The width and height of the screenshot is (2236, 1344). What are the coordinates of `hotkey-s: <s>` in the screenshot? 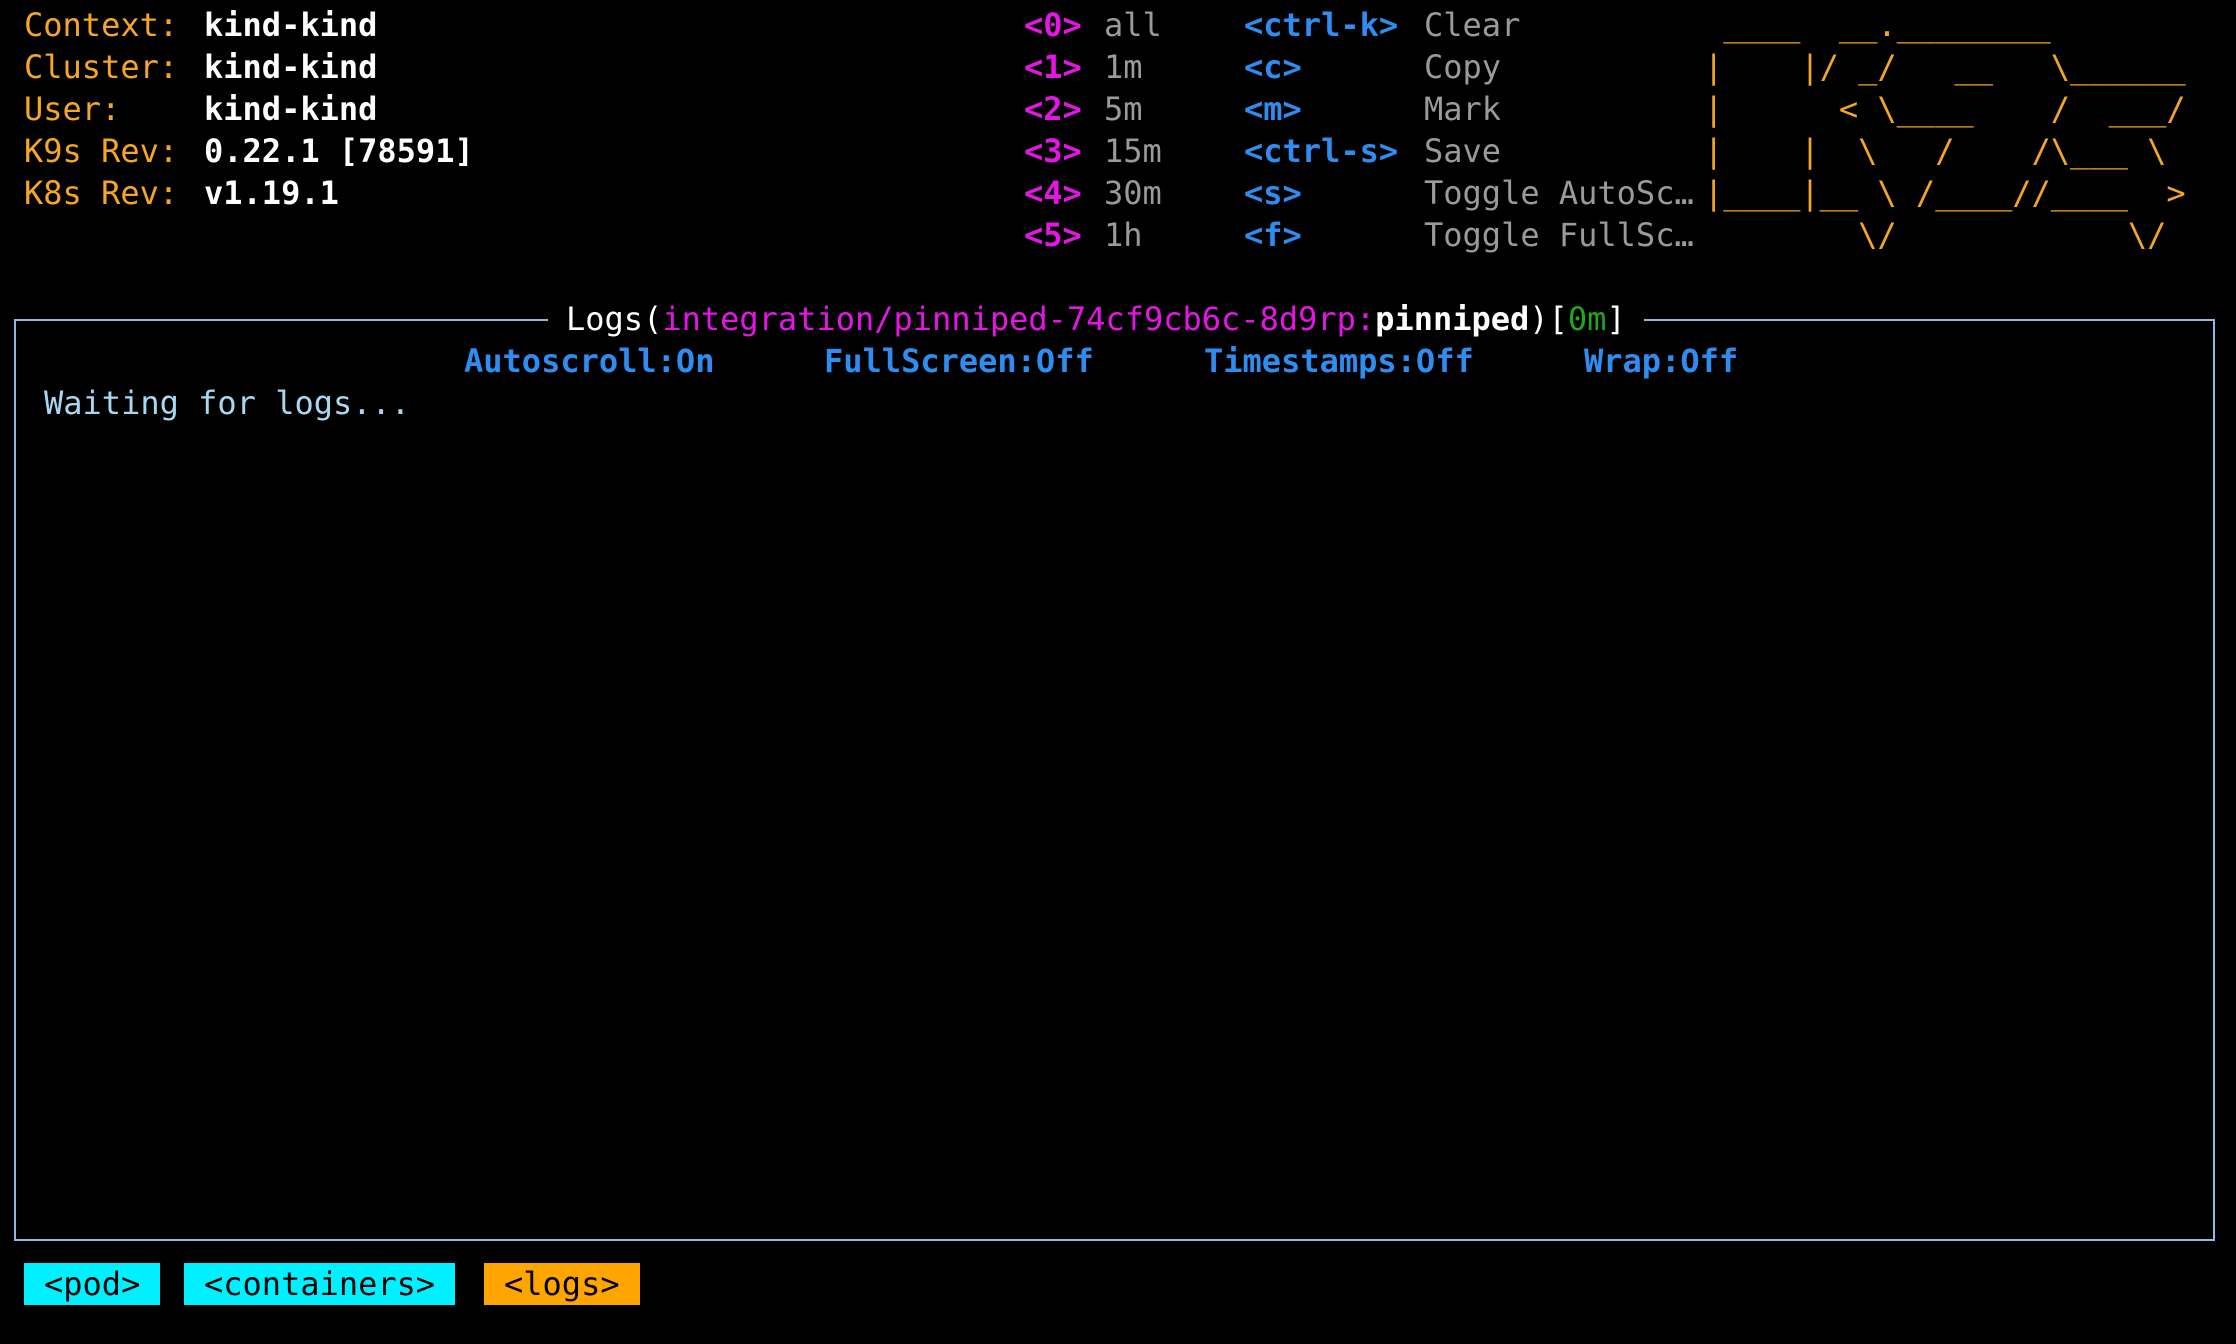 It's located at (1273, 193).